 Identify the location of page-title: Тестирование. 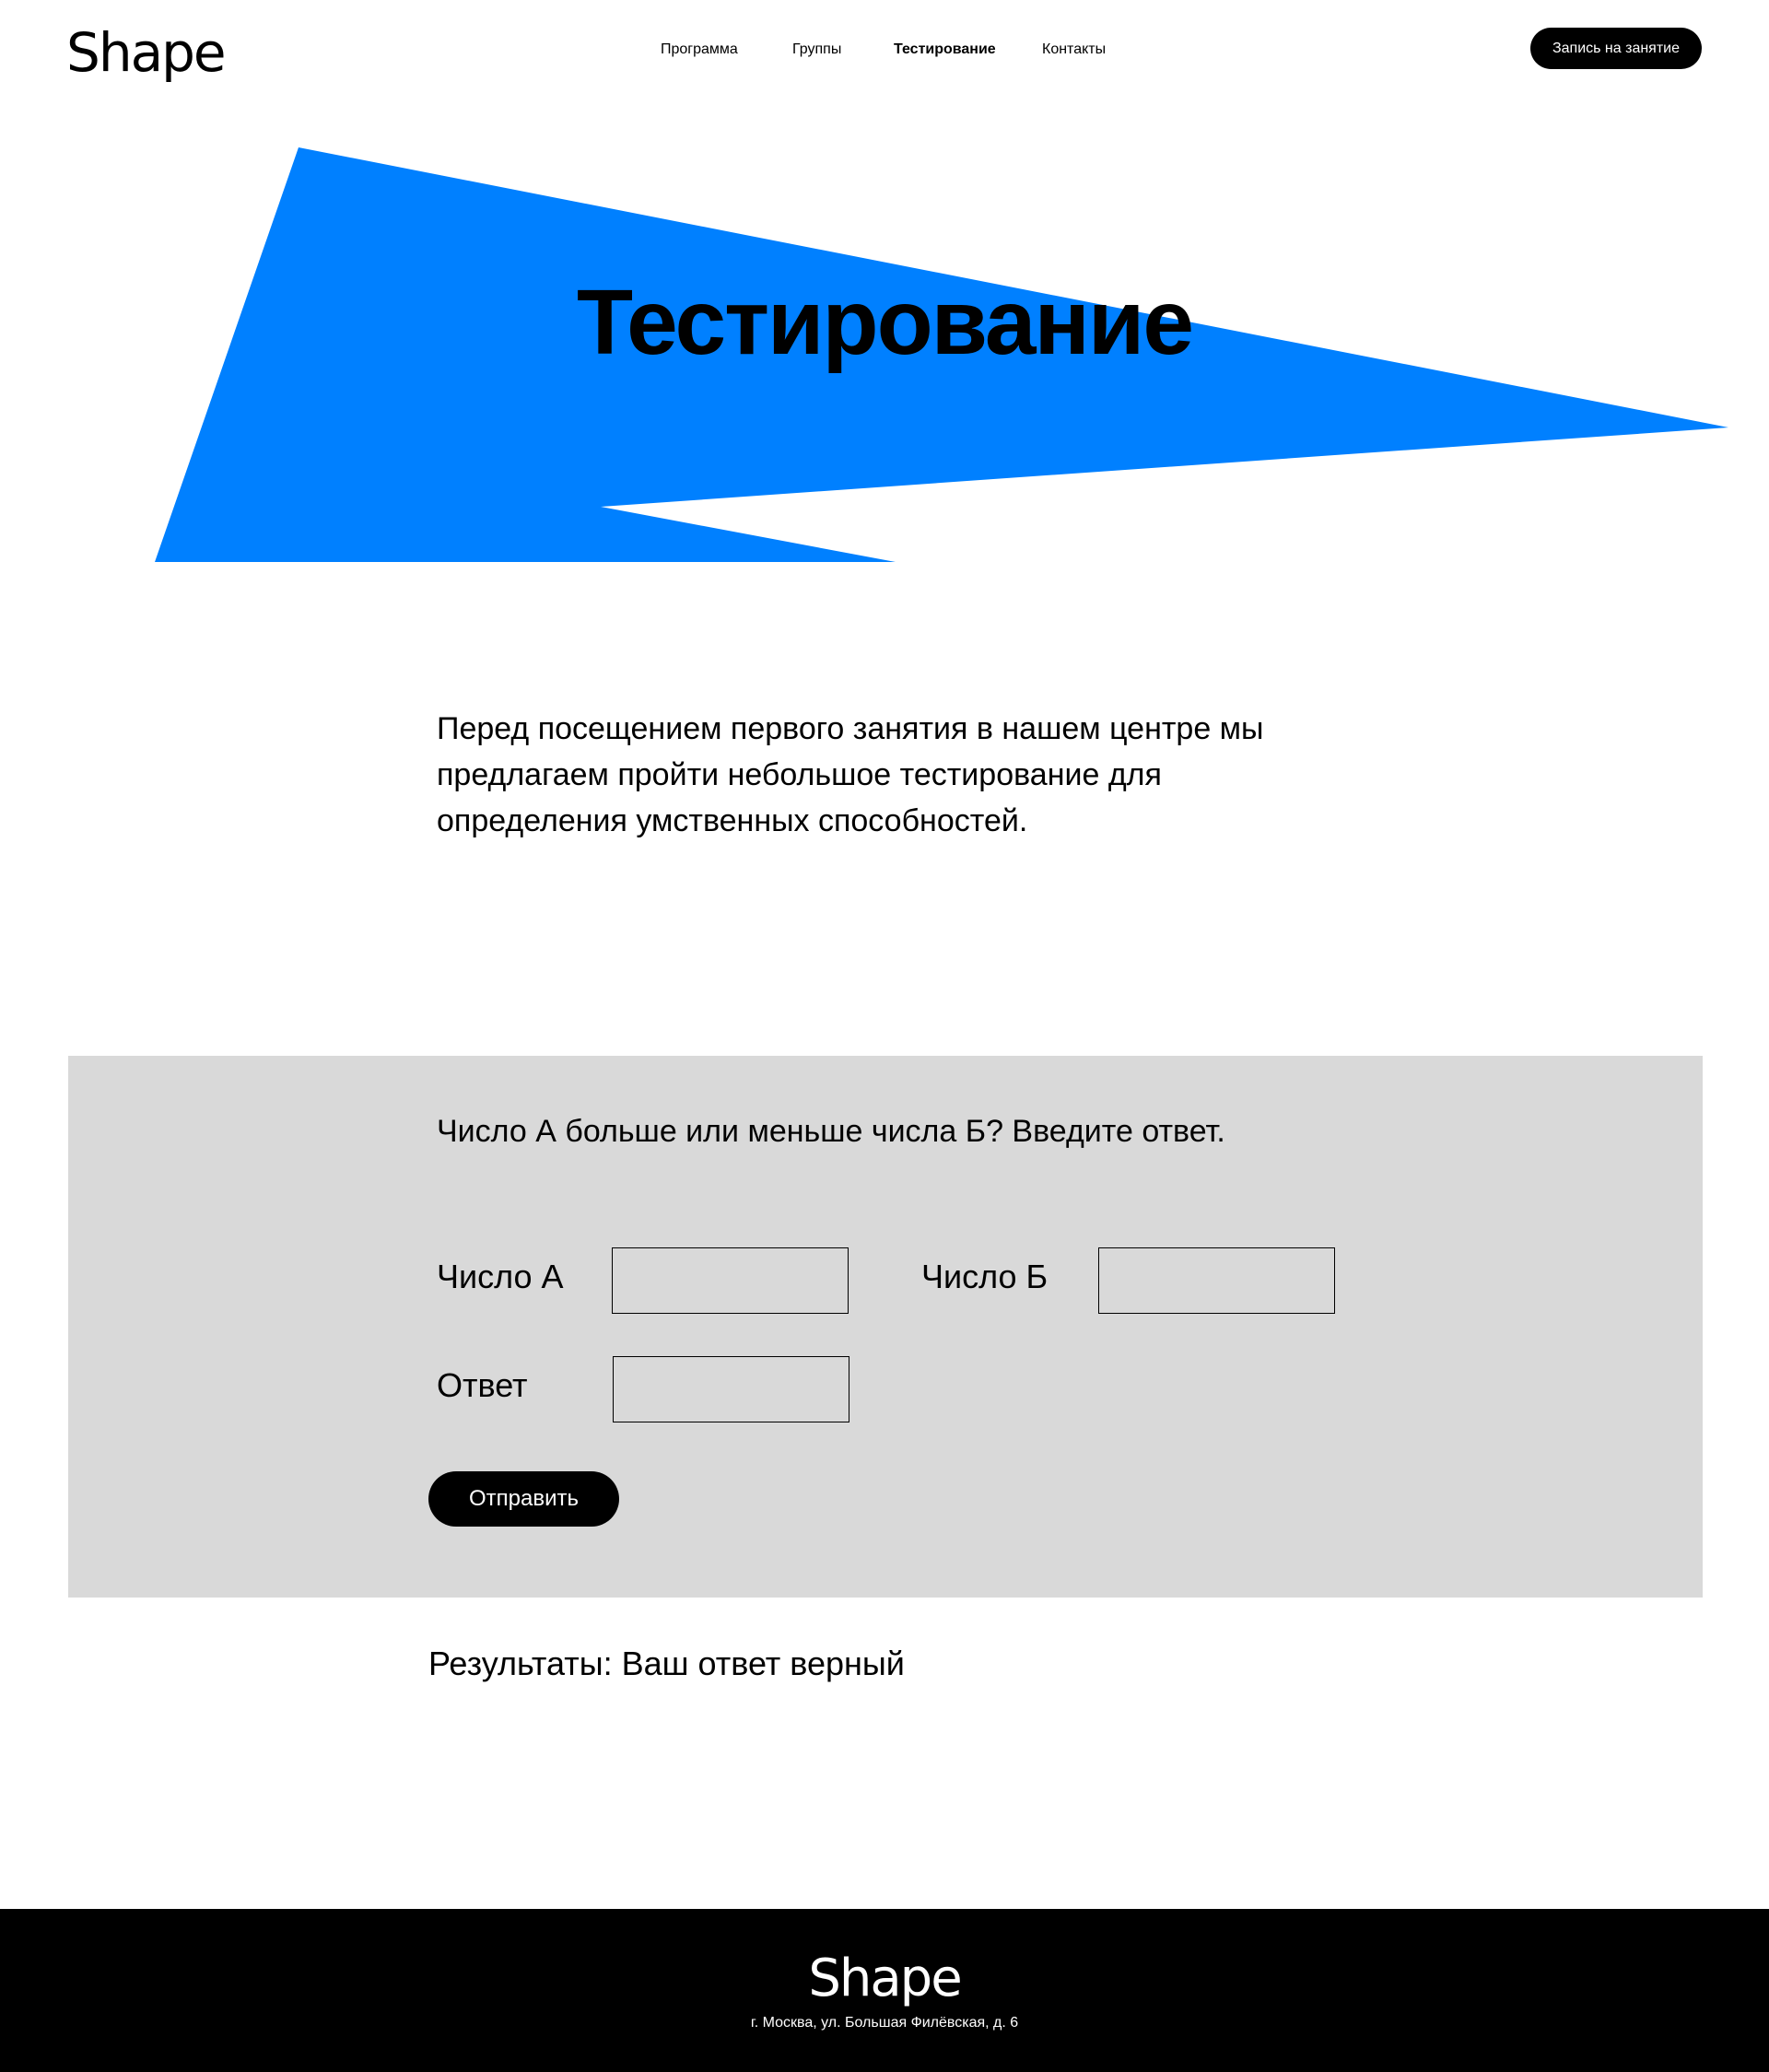
(885, 322).